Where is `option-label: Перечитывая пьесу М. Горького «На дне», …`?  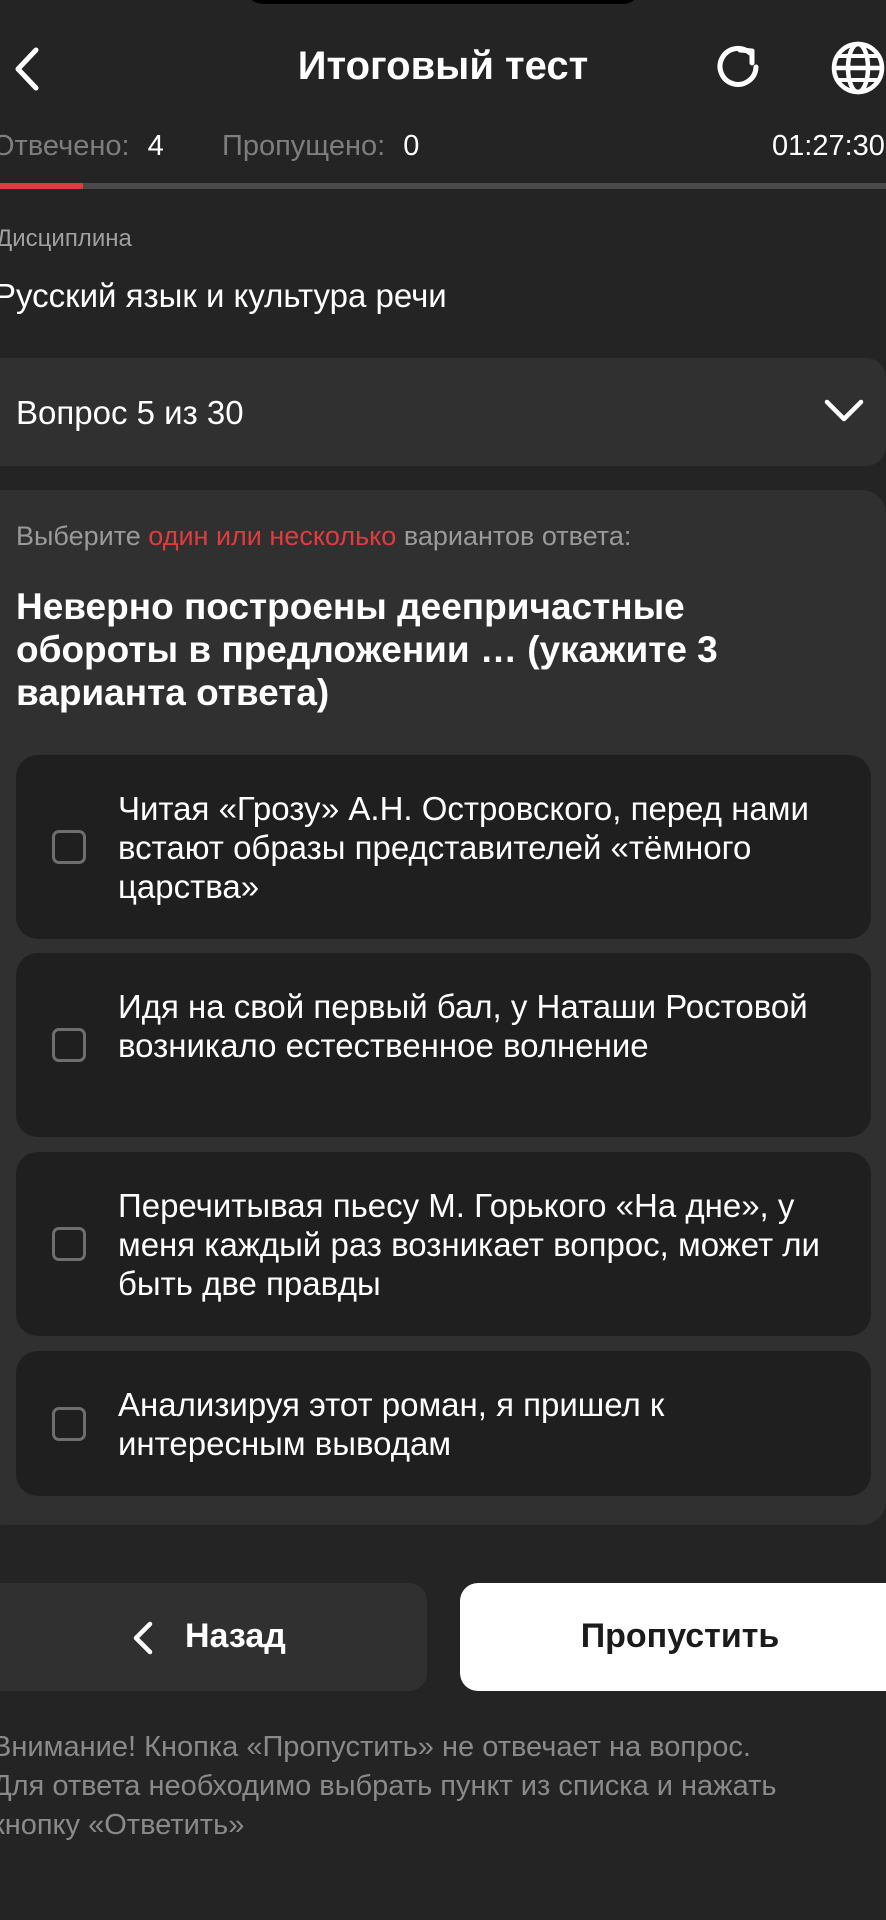
option-label: Перечитывая пьесу М. Горького «На дне», … is located at coordinates (469, 1244).